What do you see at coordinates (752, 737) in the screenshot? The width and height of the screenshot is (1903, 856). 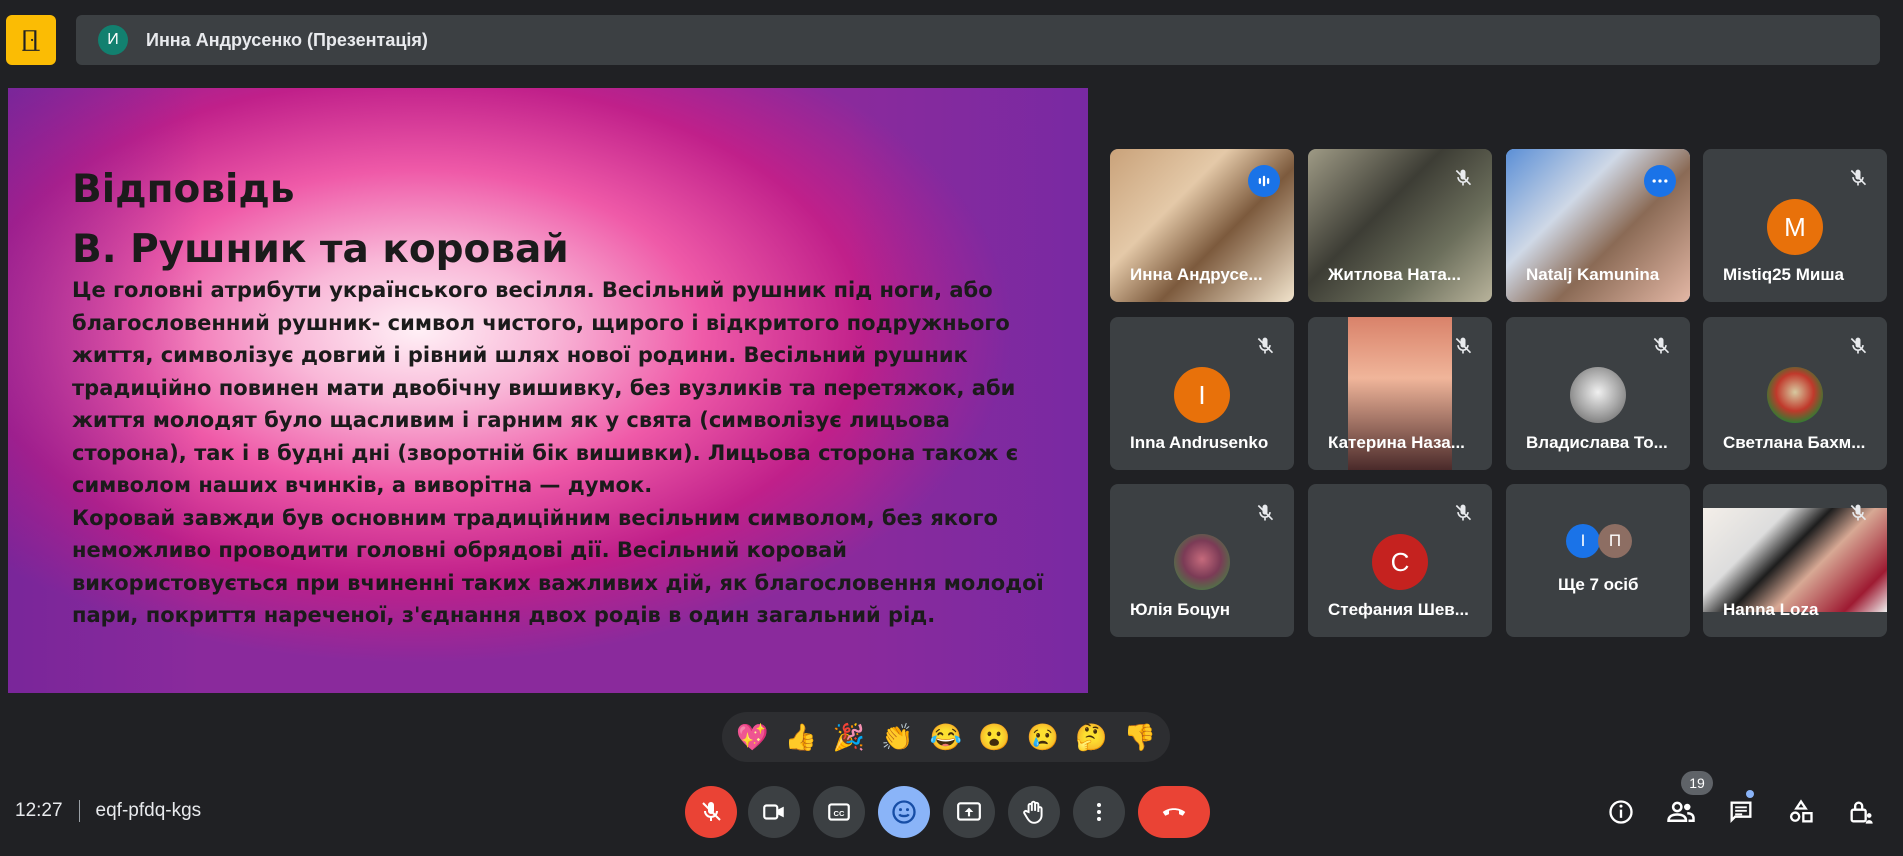 I see `reaction-emoji: 💖` at bounding box center [752, 737].